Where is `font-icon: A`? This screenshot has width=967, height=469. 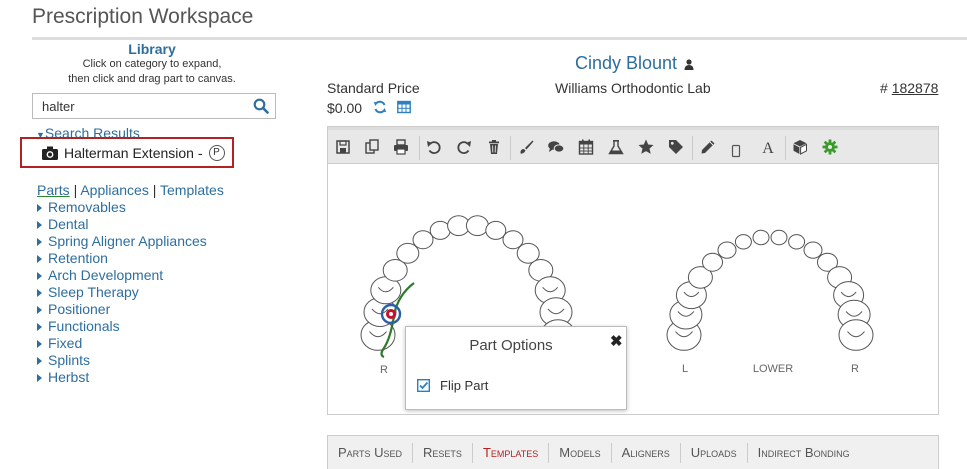
font-icon: A is located at coordinates (768, 147).